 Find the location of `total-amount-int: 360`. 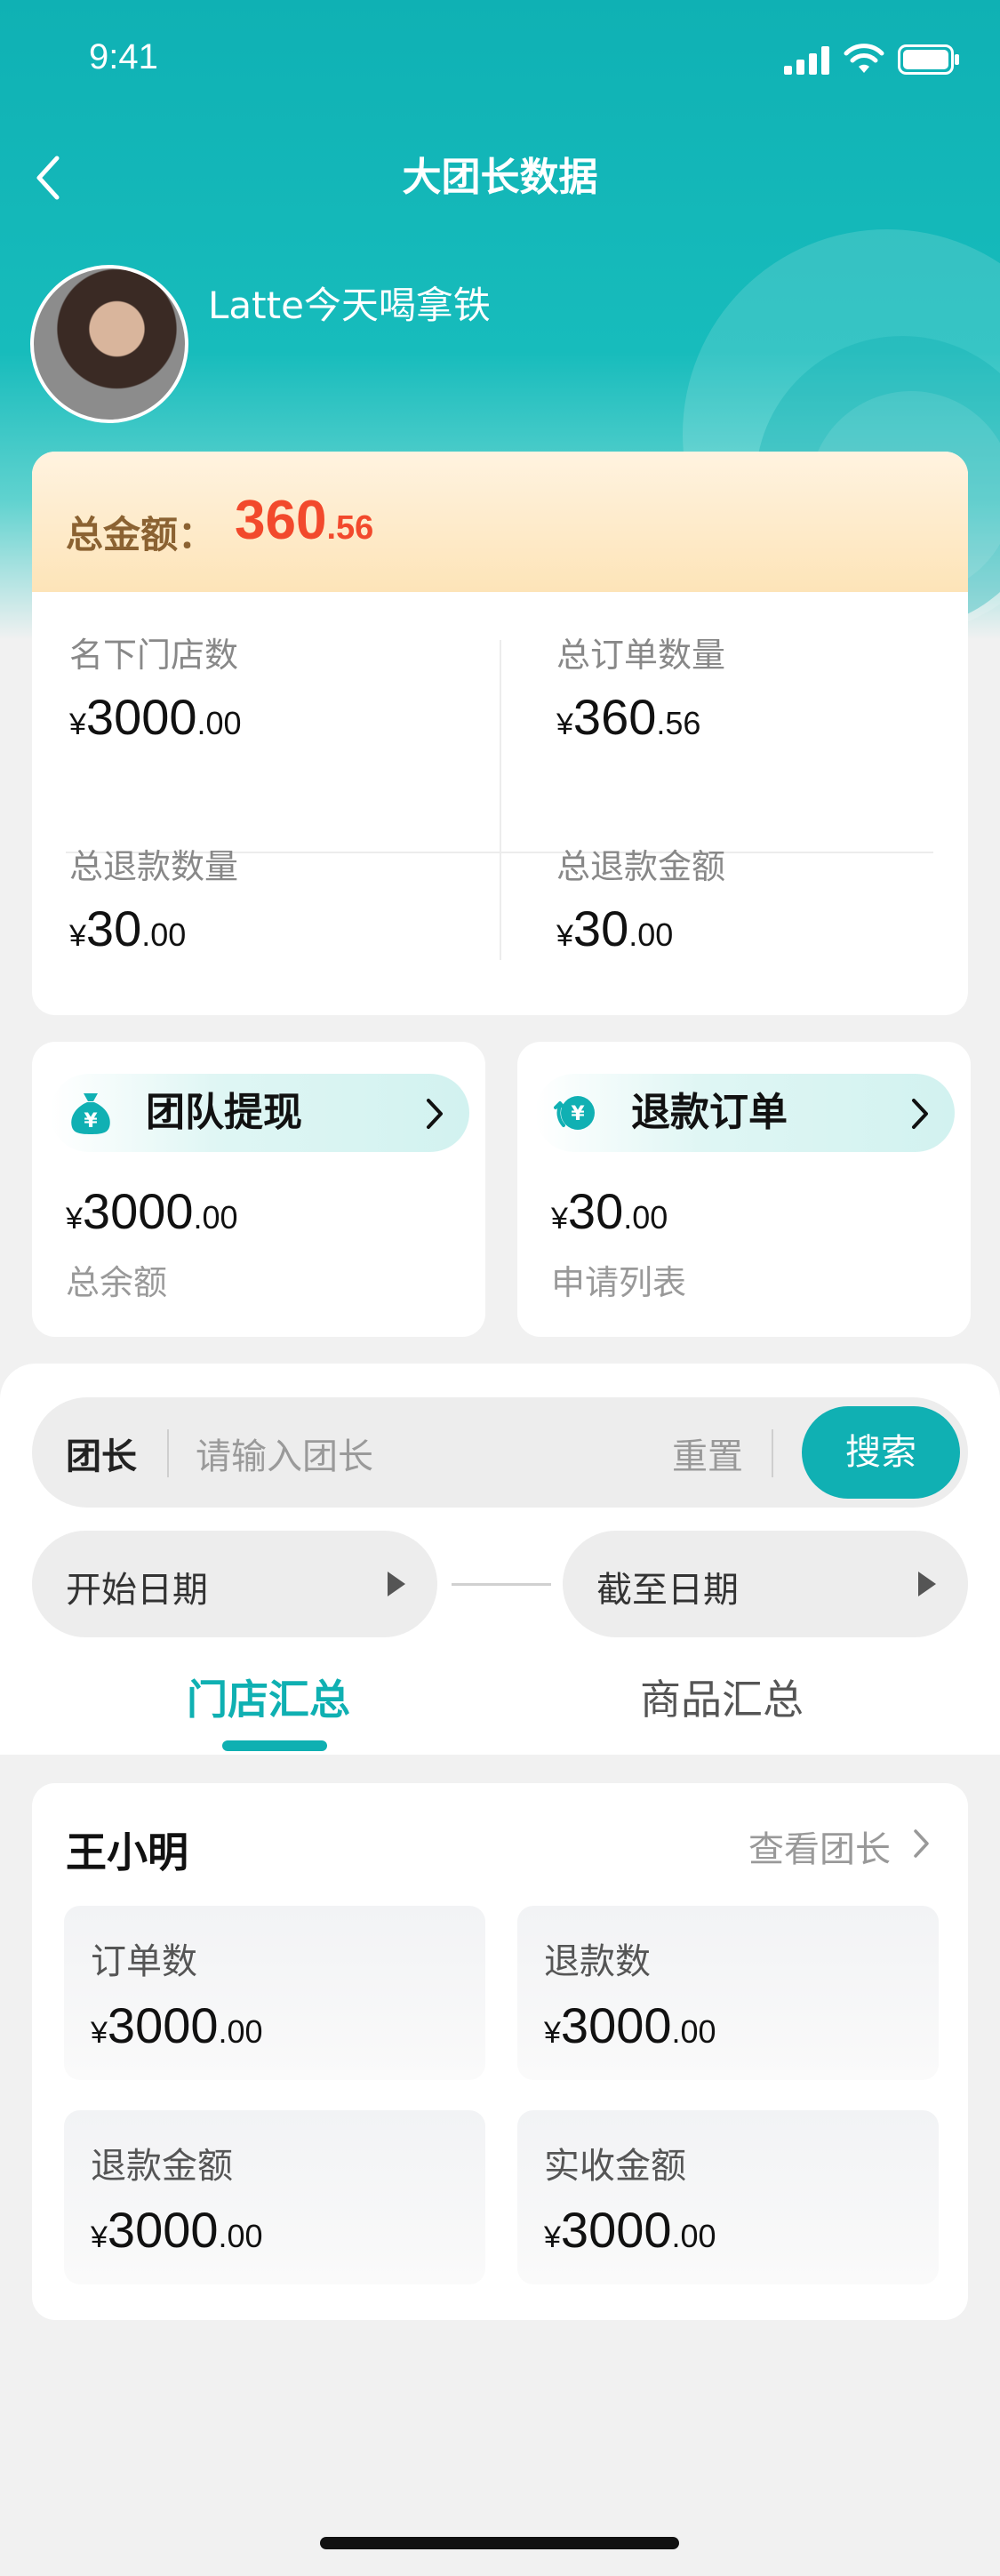

total-amount-int: 360 is located at coordinates (281, 520).